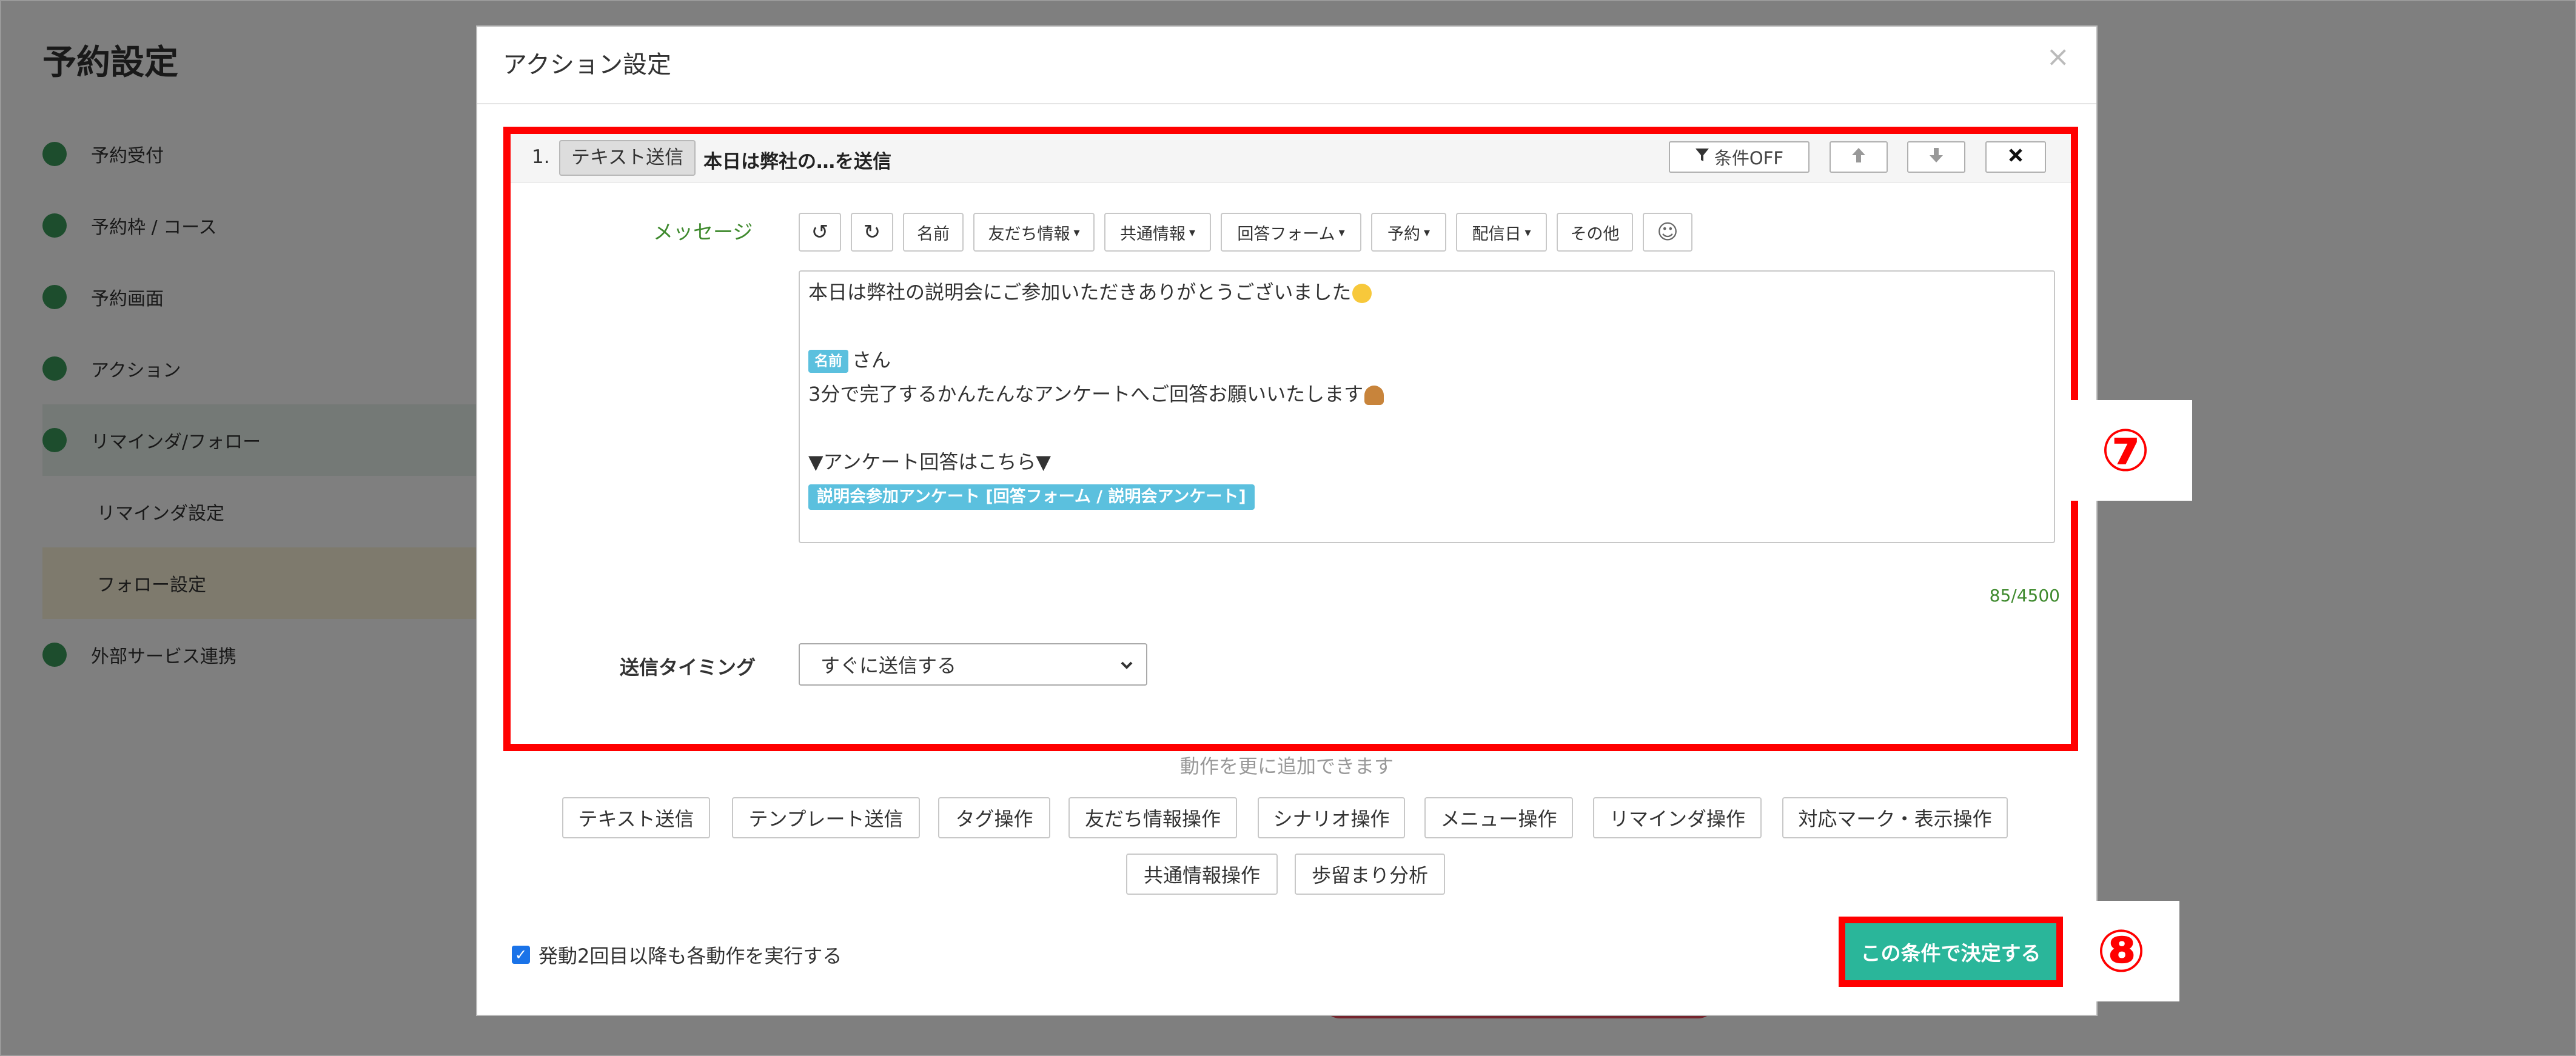 This screenshot has height=1056, width=2576. Describe the element at coordinates (1498, 817) in the screenshot. I see `add-menu-operation-button: メニュー操作` at that location.